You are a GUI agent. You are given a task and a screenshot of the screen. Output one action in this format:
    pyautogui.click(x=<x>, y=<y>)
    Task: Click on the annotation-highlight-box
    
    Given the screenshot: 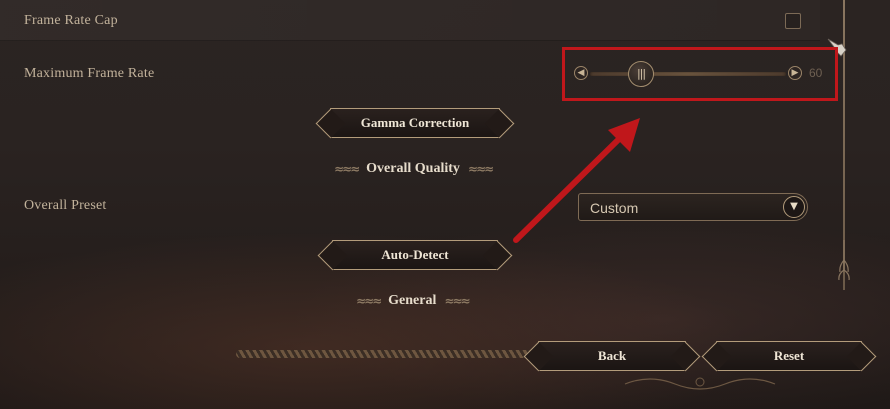 What is the action you would take?
    pyautogui.click(x=700, y=74)
    